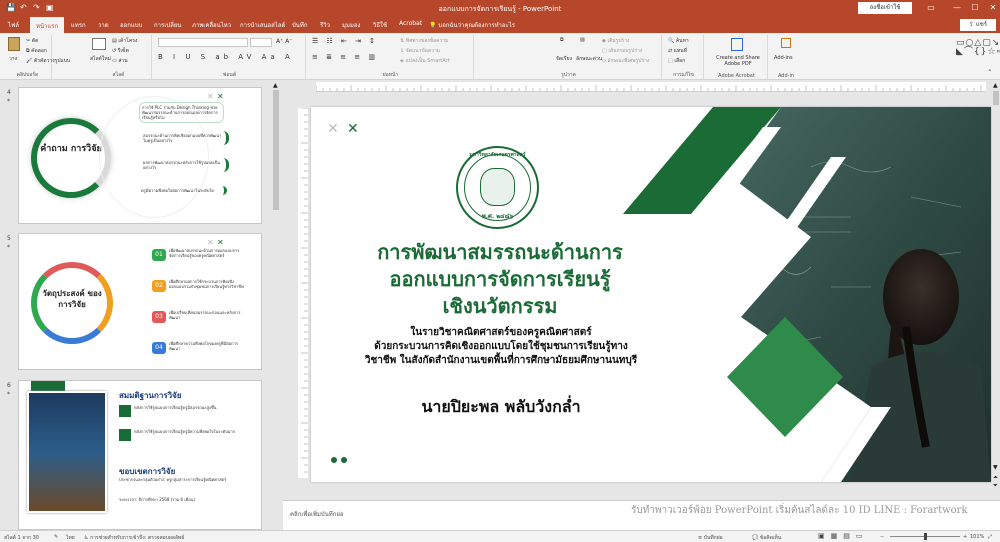 This screenshot has width=1000, height=542. What do you see at coordinates (676, 61) in the screenshot?
I see `select-button: ⬚ เลือก` at bounding box center [676, 61].